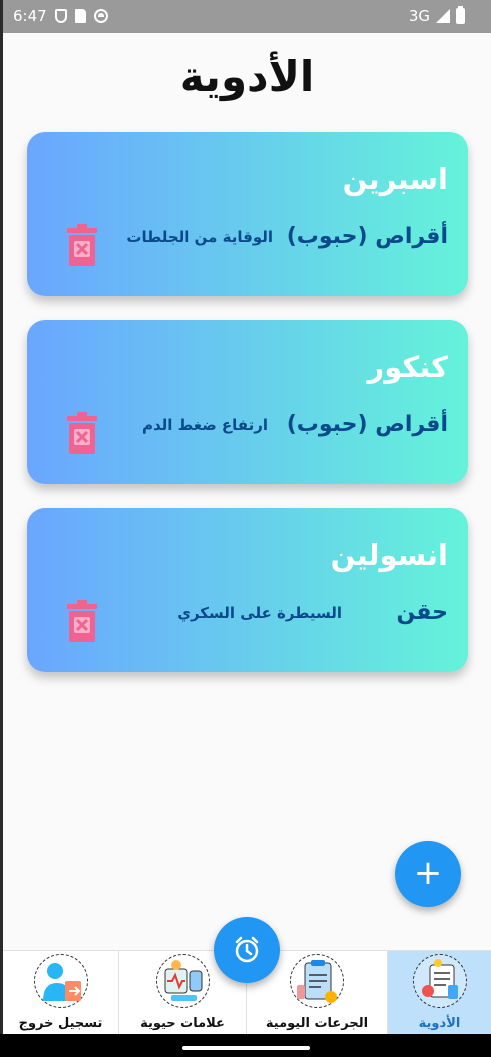 The image size is (491, 1057). I want to click on network-type: 3G, so click(419, 16).